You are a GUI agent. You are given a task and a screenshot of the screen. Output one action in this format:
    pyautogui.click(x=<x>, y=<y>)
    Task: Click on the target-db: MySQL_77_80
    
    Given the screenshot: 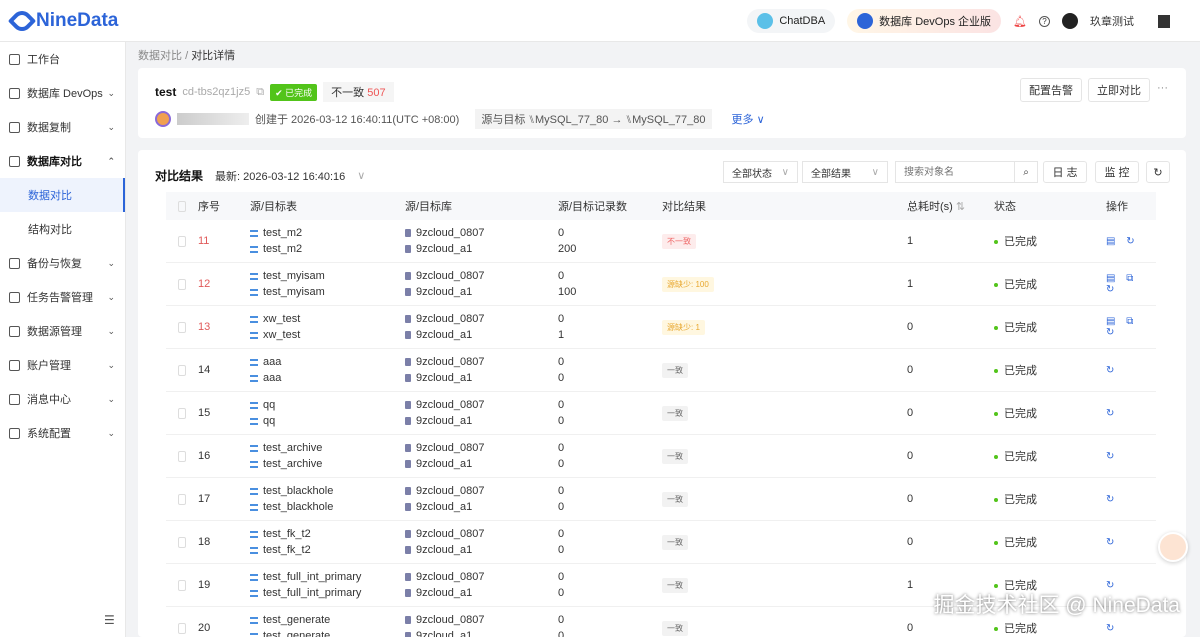 What is the action you would take?
    pyautogui.click(x=668, y=120)
    